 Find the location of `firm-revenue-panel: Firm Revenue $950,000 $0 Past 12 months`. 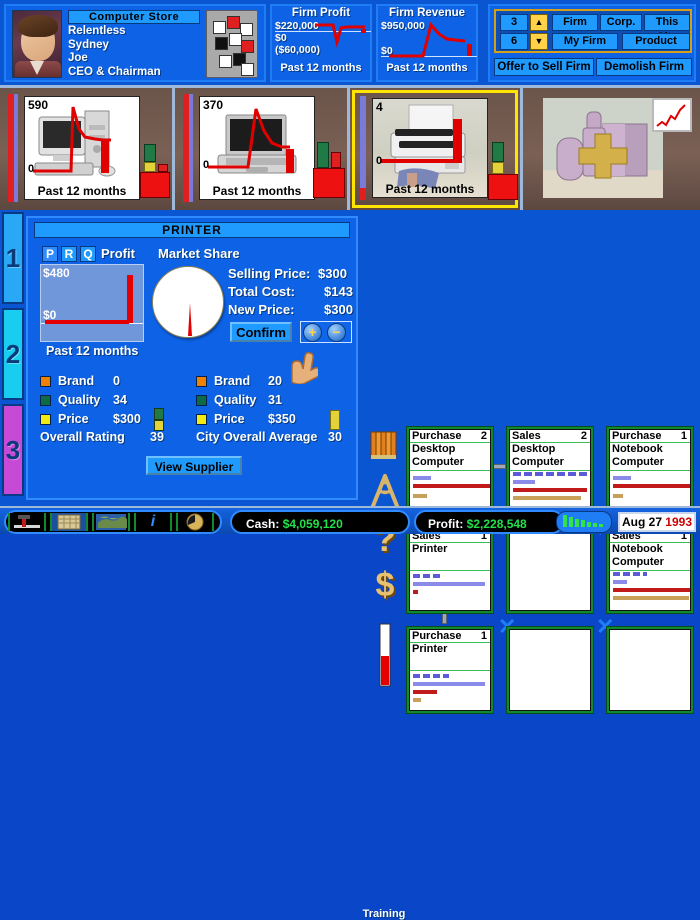

firm-revenue-panel: Firm Revenue $950,000 $0 Past 12 months is located at coordinates (427, 43).